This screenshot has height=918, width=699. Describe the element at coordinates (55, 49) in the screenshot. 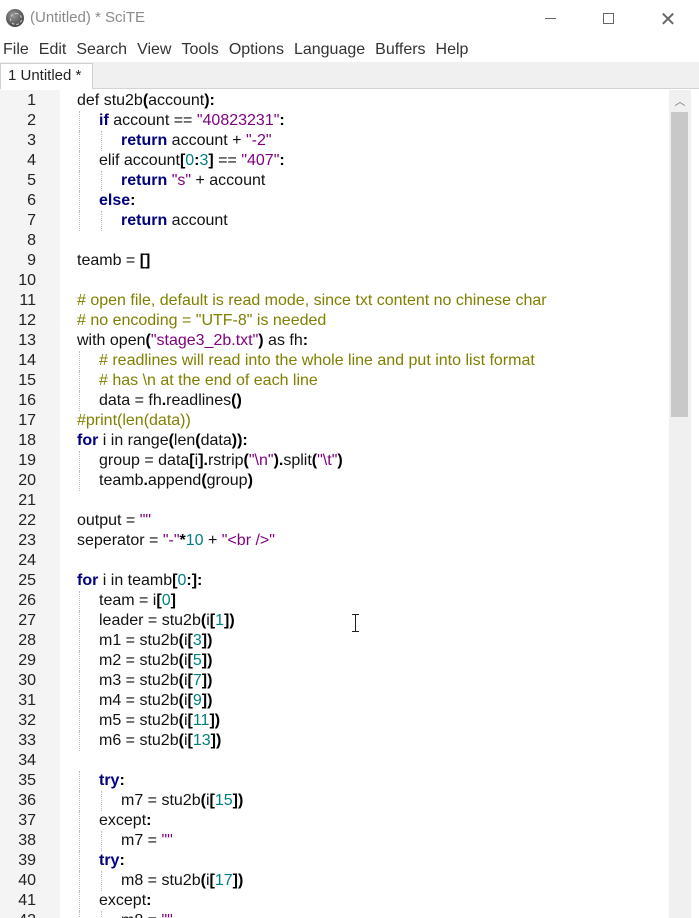

I see `menu-edit: Edit` at that location.